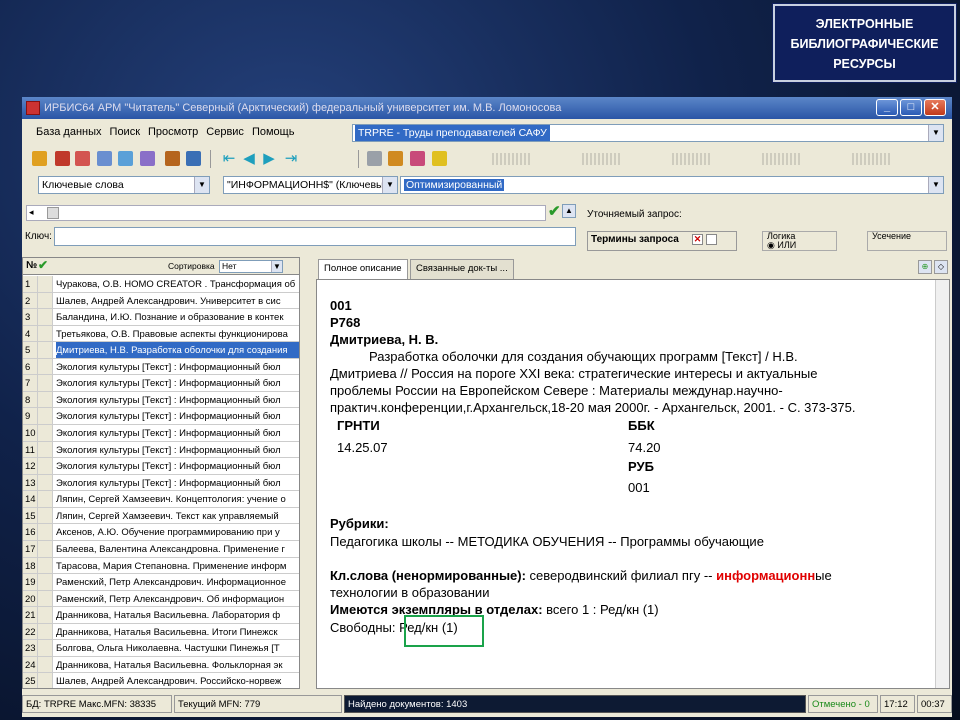 The height and width of the screenshot is (720, 960). Describe the element at coordinates (310, 185) in the screenshot. I see `search-term-select: "ИНФОРМАЦИОНН$" (Ключевы ▼` at that location.